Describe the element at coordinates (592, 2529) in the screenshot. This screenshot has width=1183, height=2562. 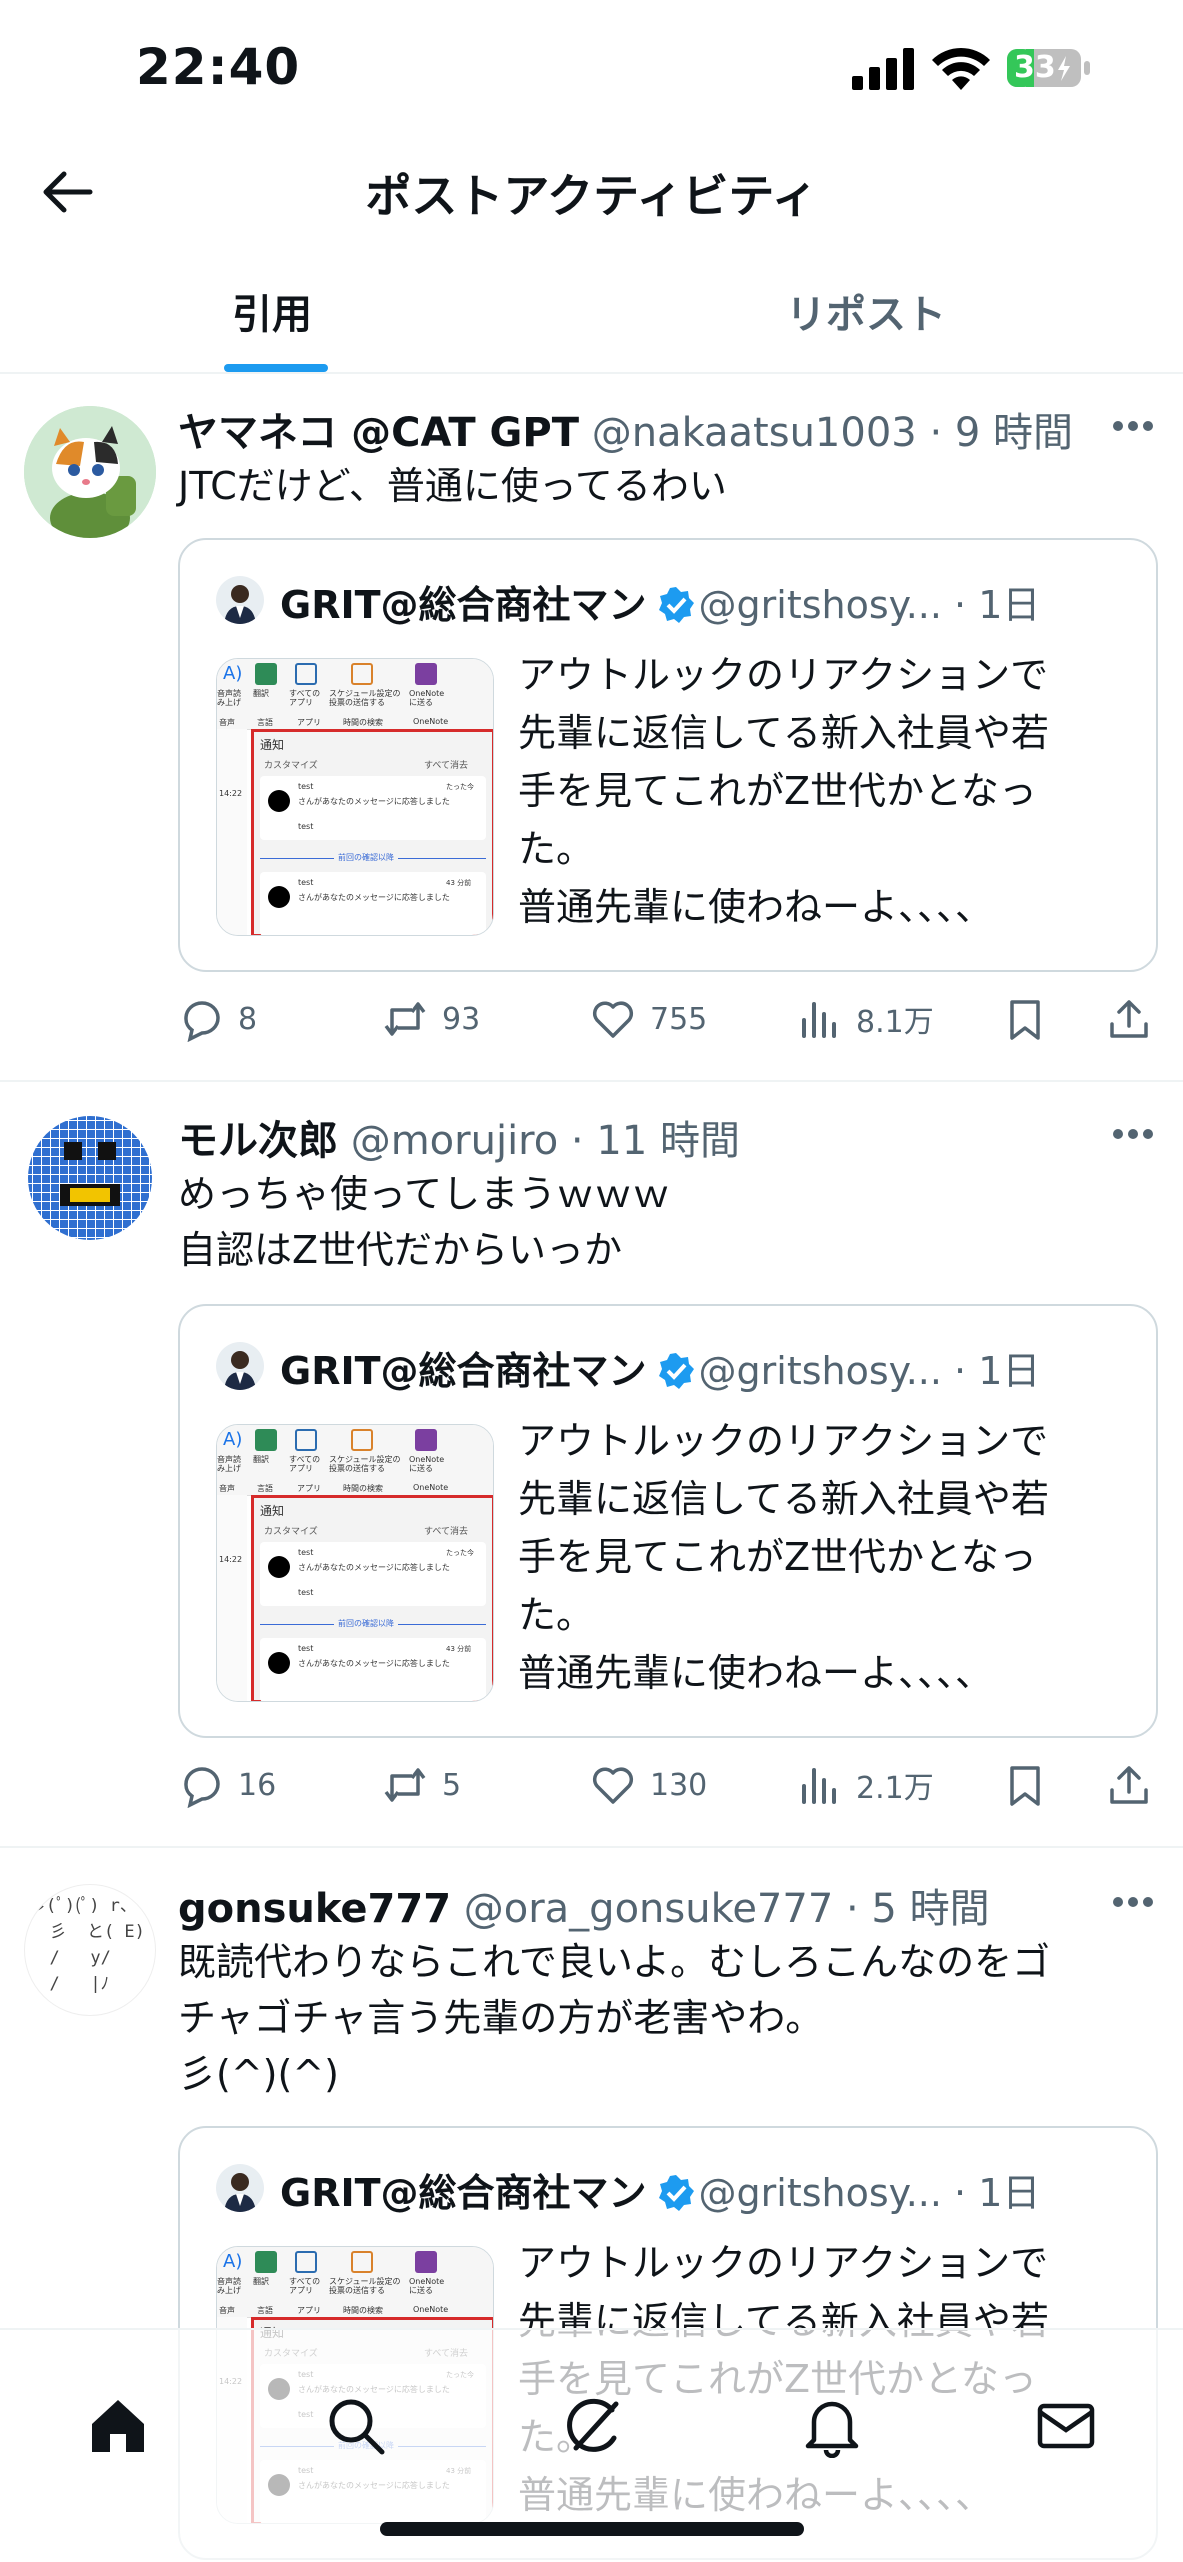
I see `home-indicator` at that location.